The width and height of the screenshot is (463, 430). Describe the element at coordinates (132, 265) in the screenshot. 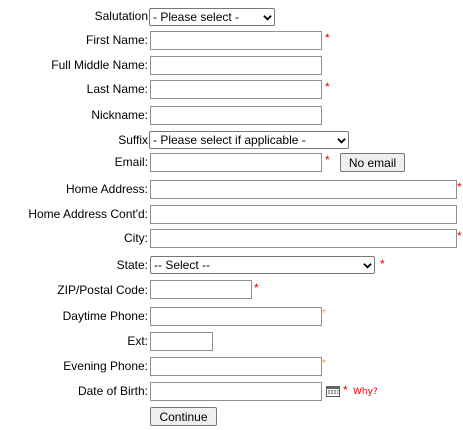

I see `state-label: State:` at that location.